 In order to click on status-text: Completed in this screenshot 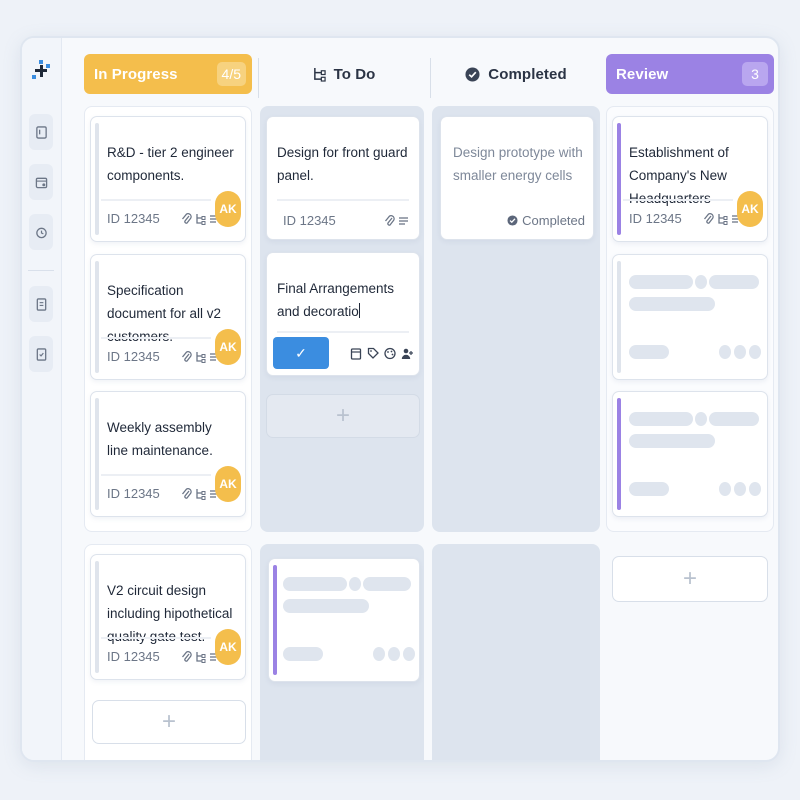, I will do `click(553, 220)`.